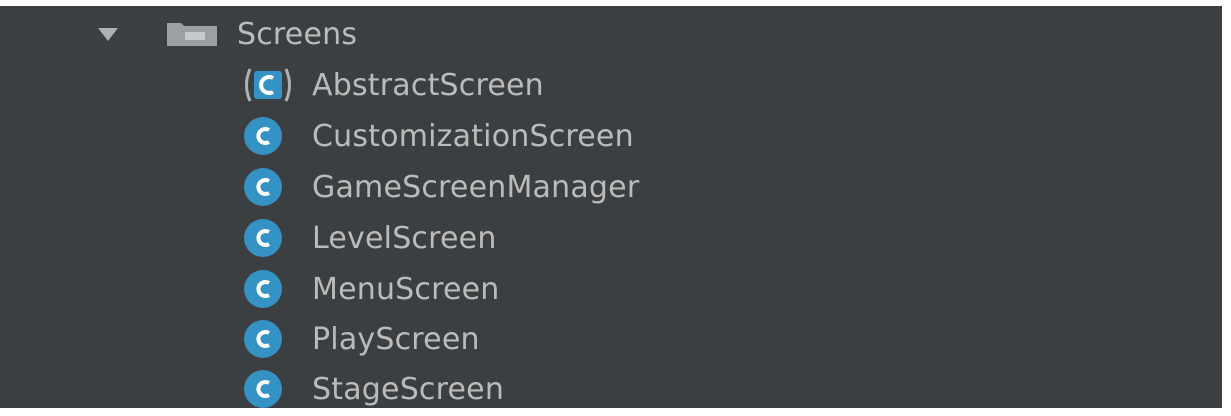  What do you see at coordinates (270, 85) in the screenshot?
I see `abstract-class-icon` at bounding box center [270, 85].